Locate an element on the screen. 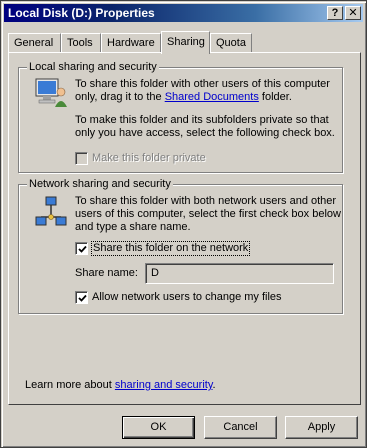 The width and height of the screenshot is (367, 448). network-sharing-icon is located at coordinates (51, 212).